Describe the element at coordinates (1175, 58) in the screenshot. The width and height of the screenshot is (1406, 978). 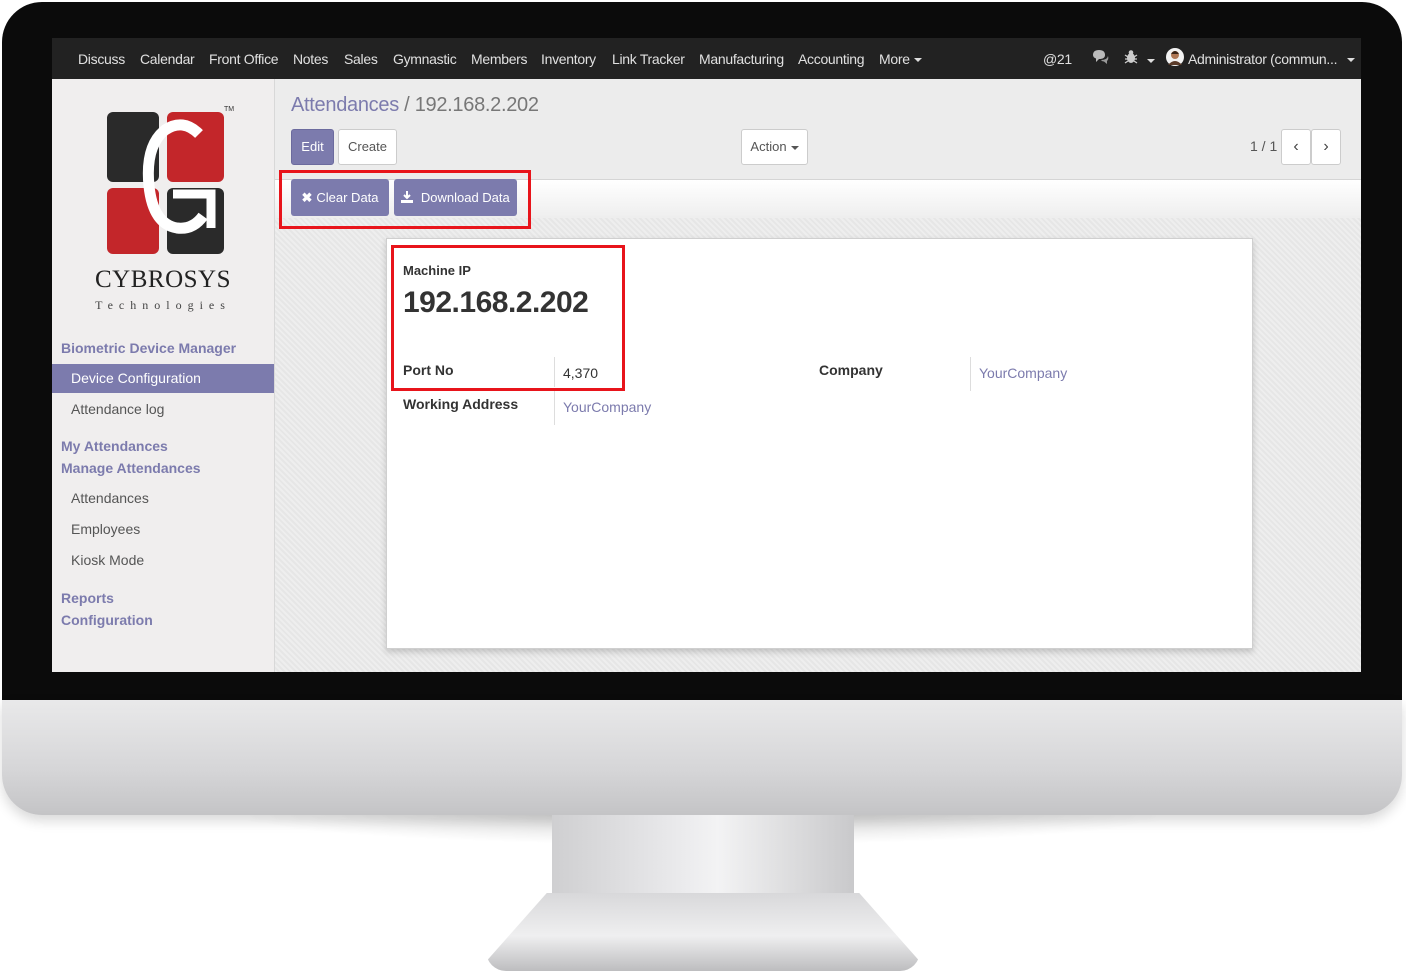
I see `user-avatar` at that location.